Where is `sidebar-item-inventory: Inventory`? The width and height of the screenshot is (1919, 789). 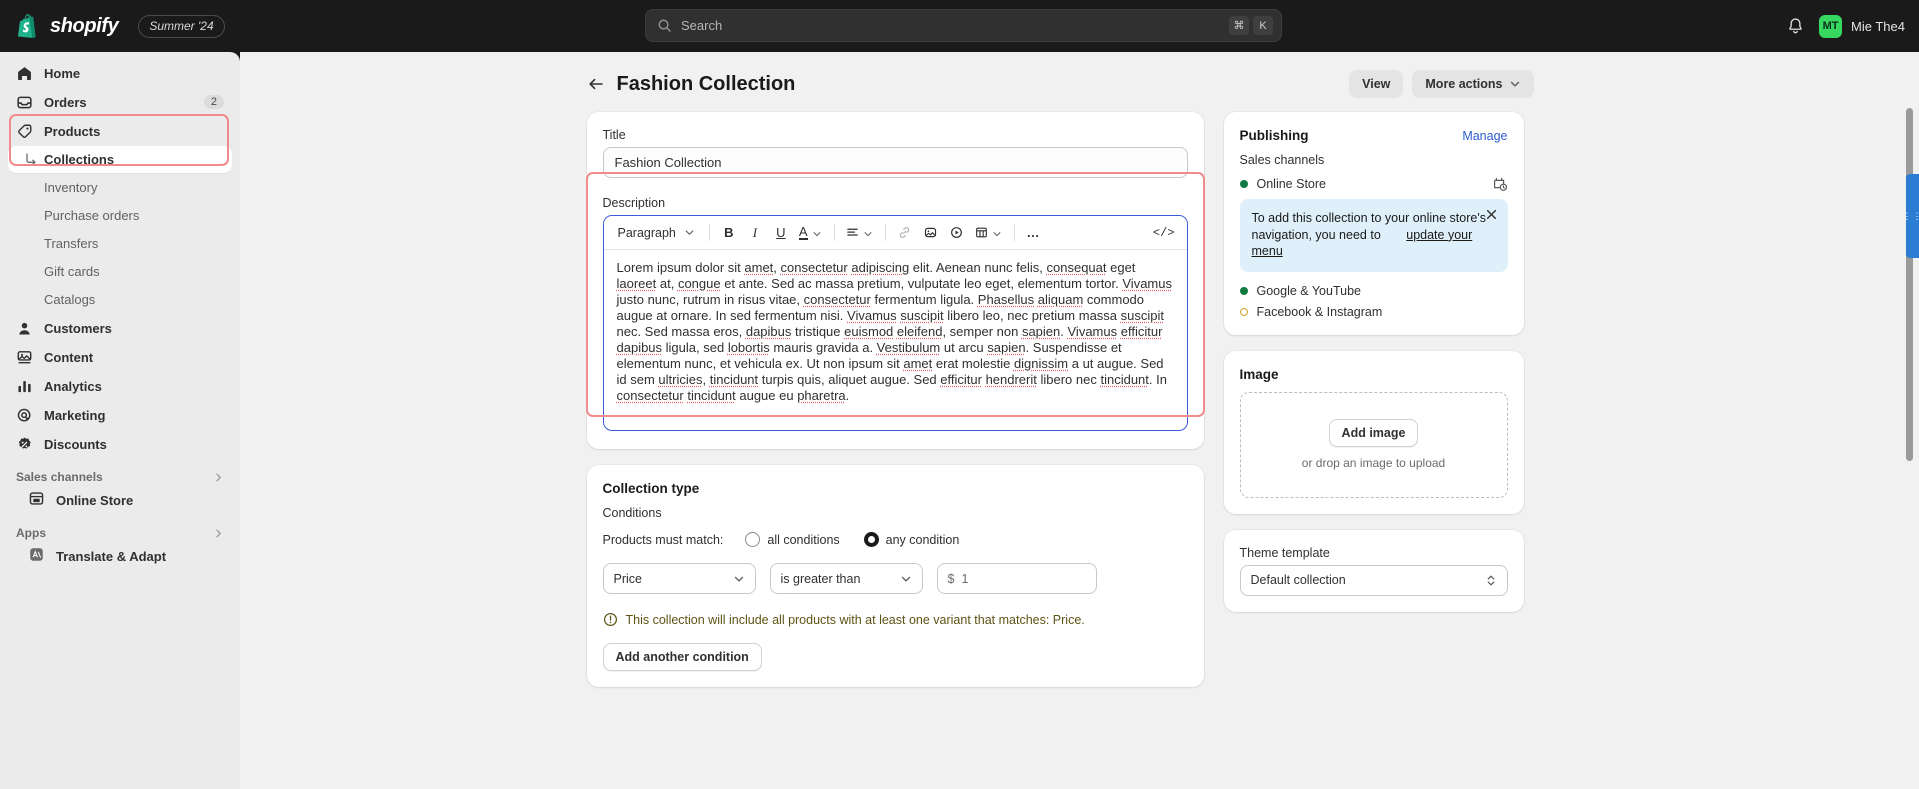
sidebar-item-inventory: Inventory is located at coordinates (120, 187).